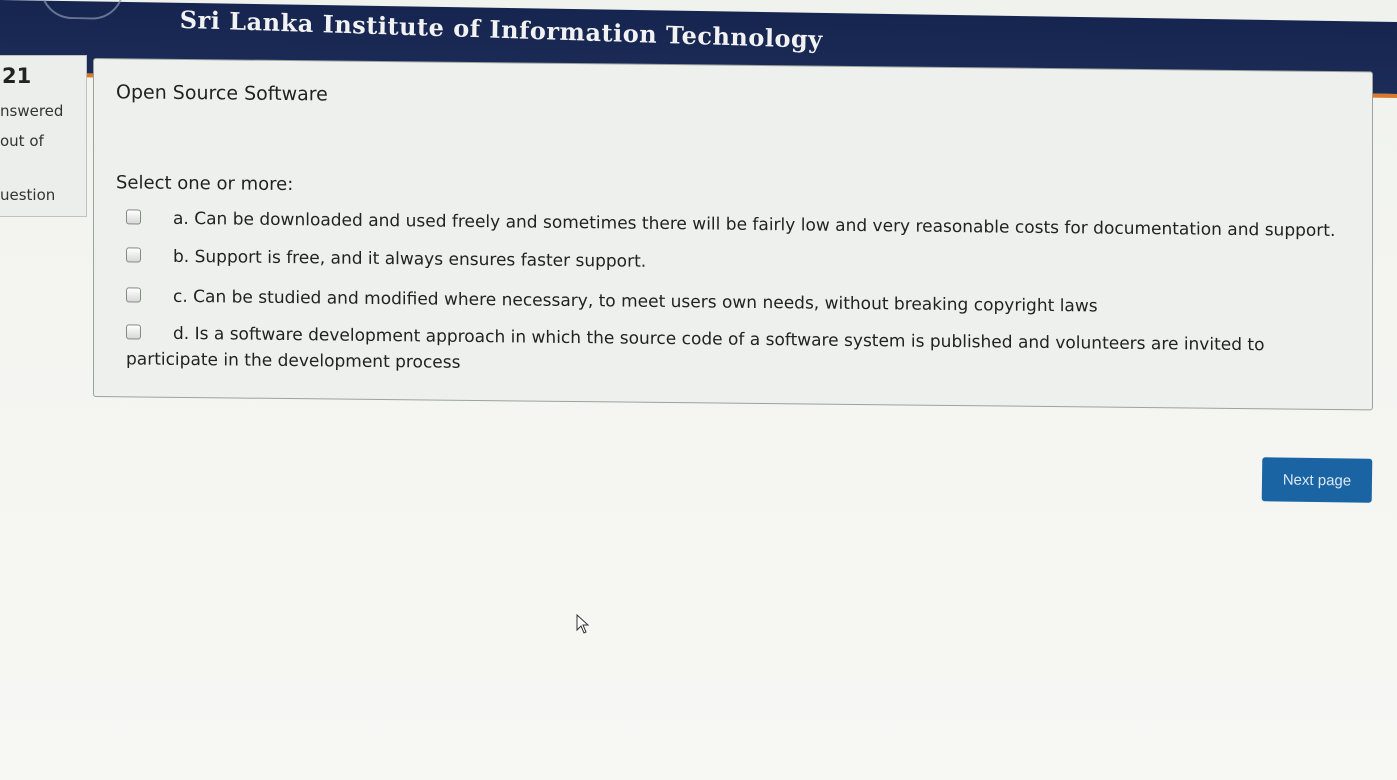 Image resolution: width=1397 pixels, height=780 pixels. Describe the element at coordinates (22, 141) in the screenshot. I see `question-mark: out of` at that location.